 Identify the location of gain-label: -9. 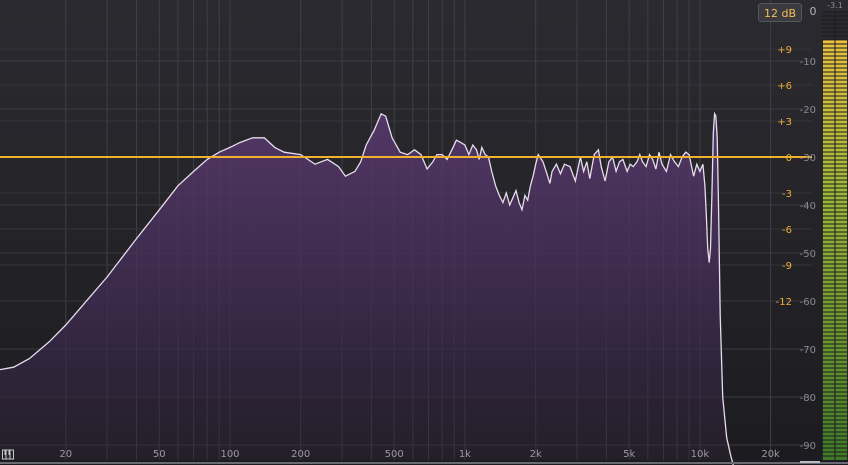
(787, 266).